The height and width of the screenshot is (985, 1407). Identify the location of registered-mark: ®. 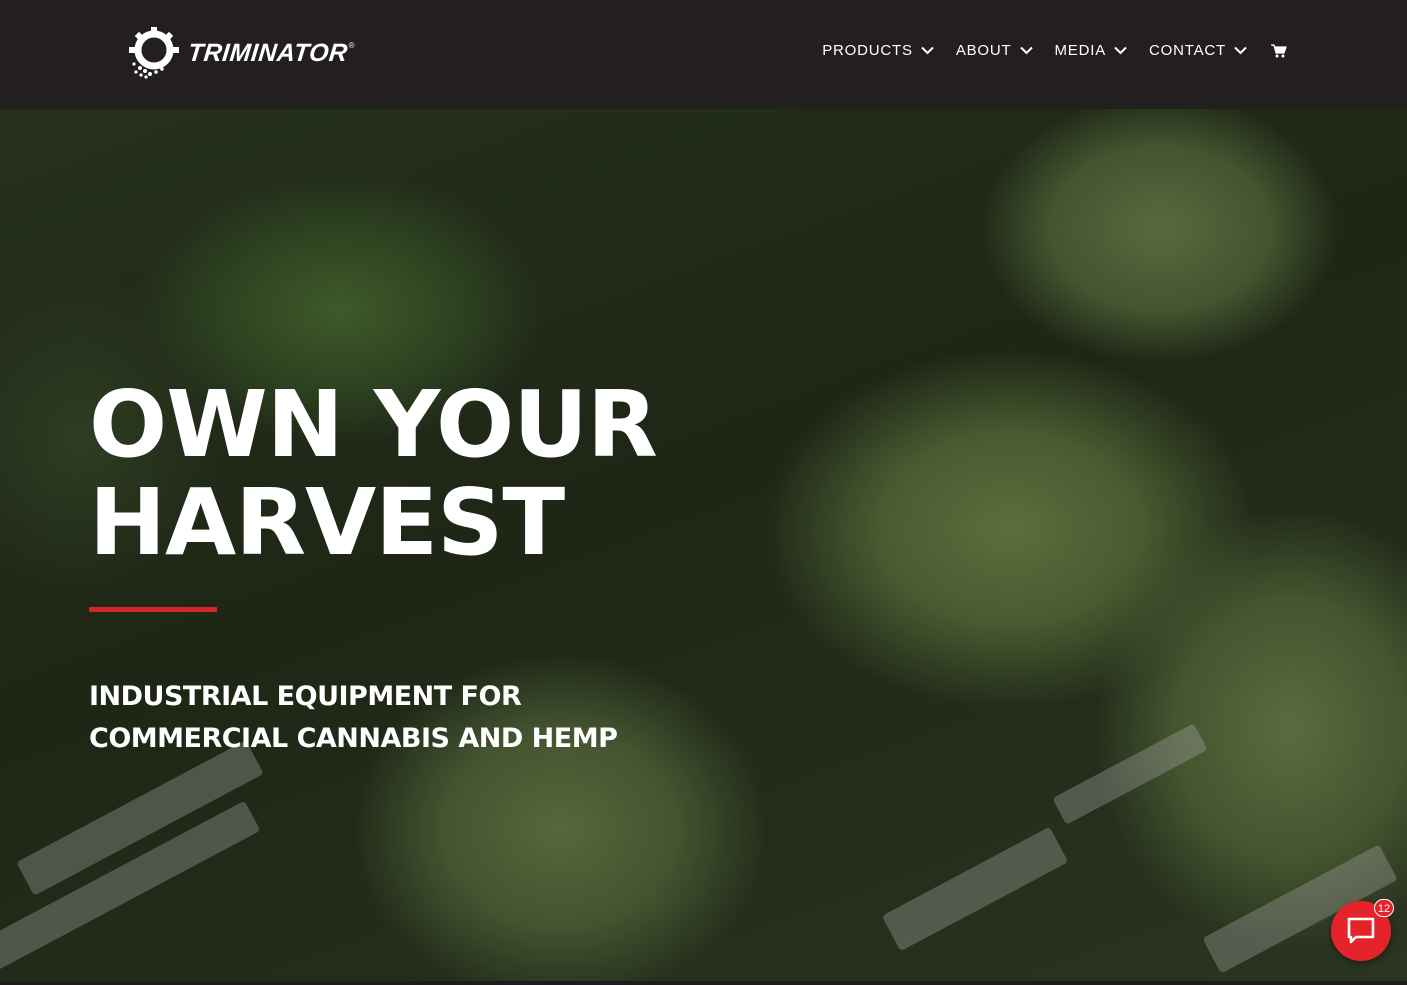
(351, 45).